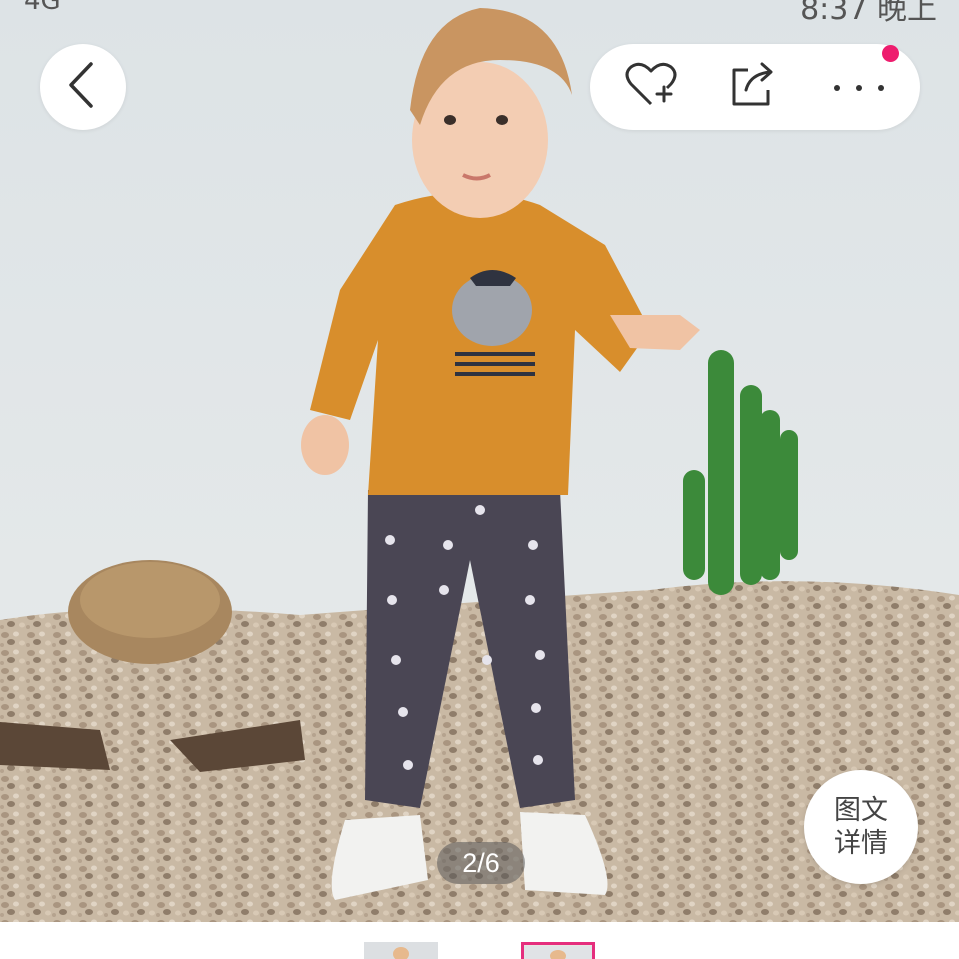 Image resolution: width=959 pixels, height=959 pixels. What do you see at coordinates (481, 863) in the screenshot?
I see `image-counter: 2/6` at bounding box center [481, 863].